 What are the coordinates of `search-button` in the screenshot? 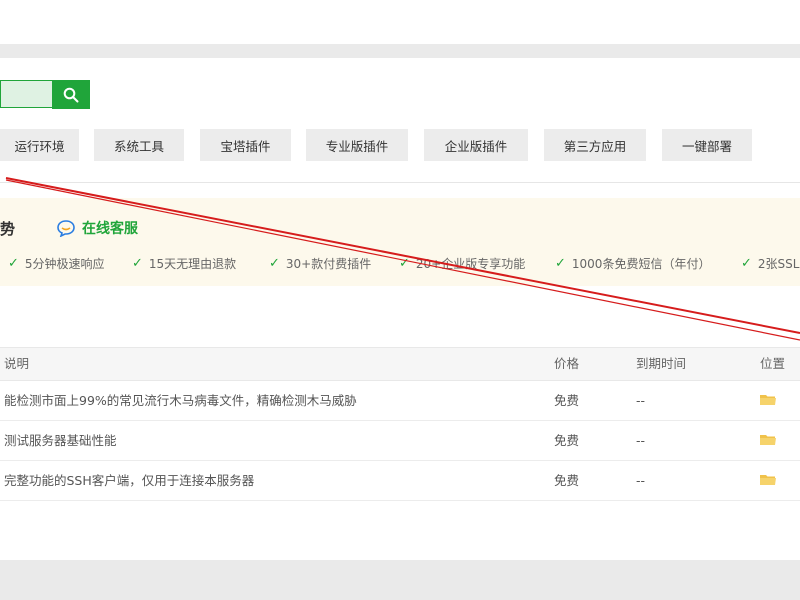 It's located at (71, 94).